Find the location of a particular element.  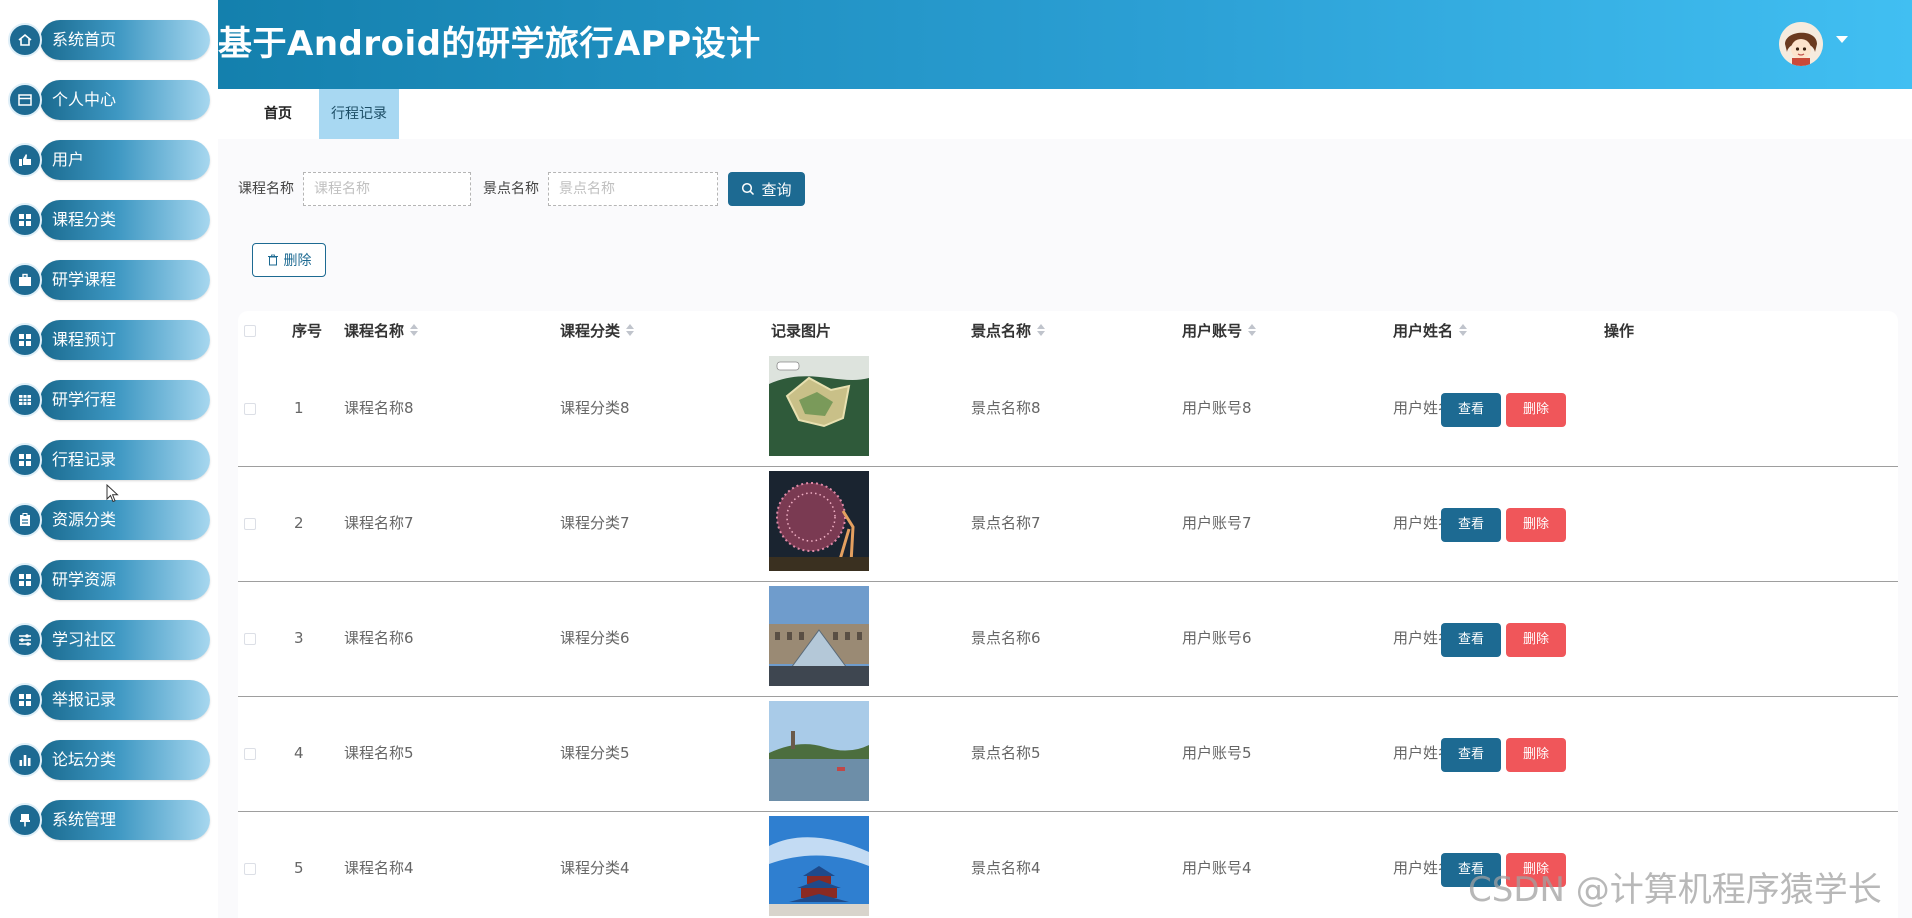

sidebar-item-label: 课程预订 is located at coordinates (84, 339).